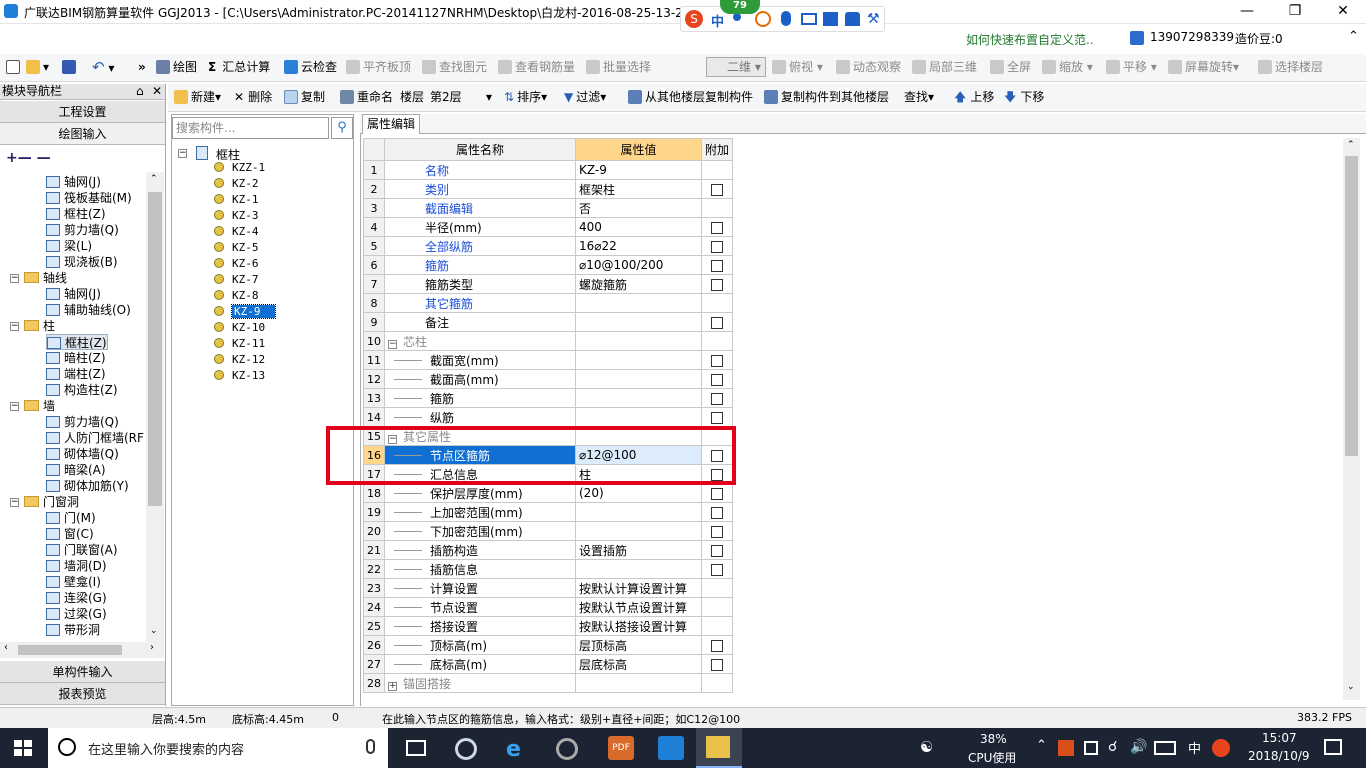 The image size is (1366, 768). Describe the element at coordinates (76, 214) in the screenshot. I see `nav-item: 框柱(Z)` at that location.